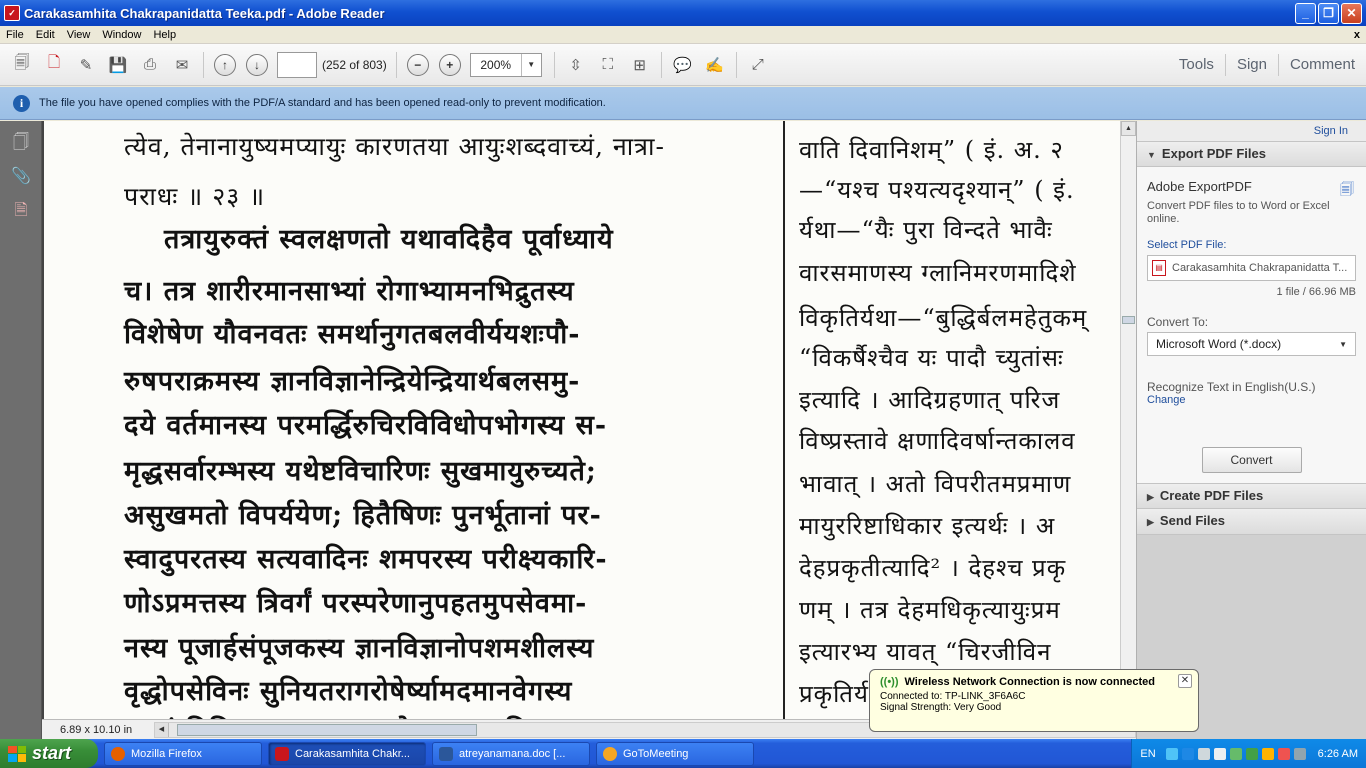 This screenshot has height=768, width=1366. Describe the element at coordinates (15, 35) in the screenshot. I see `menu-file: File` at that location.